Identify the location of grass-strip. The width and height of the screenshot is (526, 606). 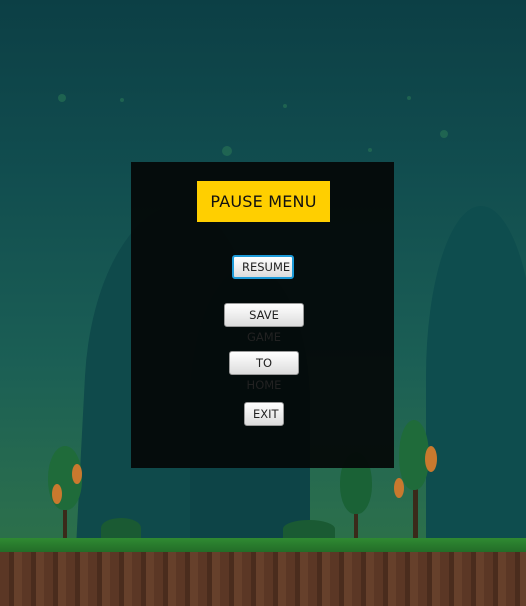
(263, 545).